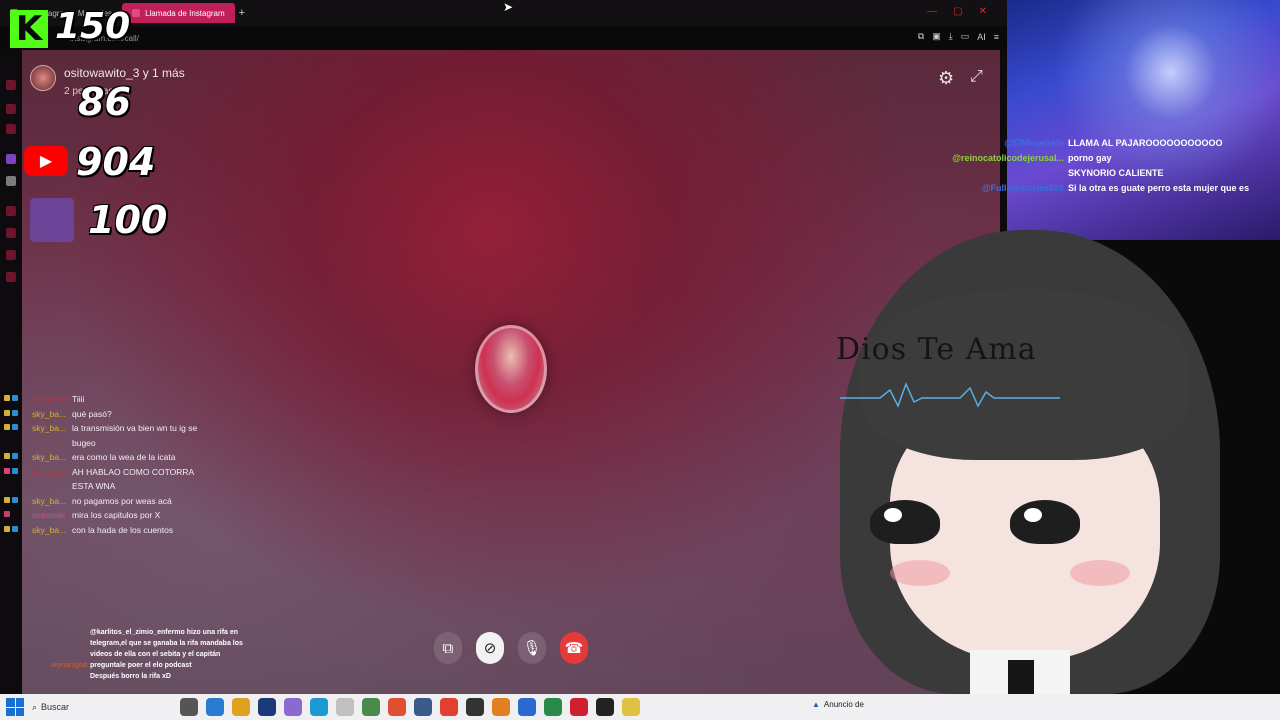 Image resolution: width=1280 pixels, height=720 pixels. I want to click on download-icon: ⤓, so click(951, 36).